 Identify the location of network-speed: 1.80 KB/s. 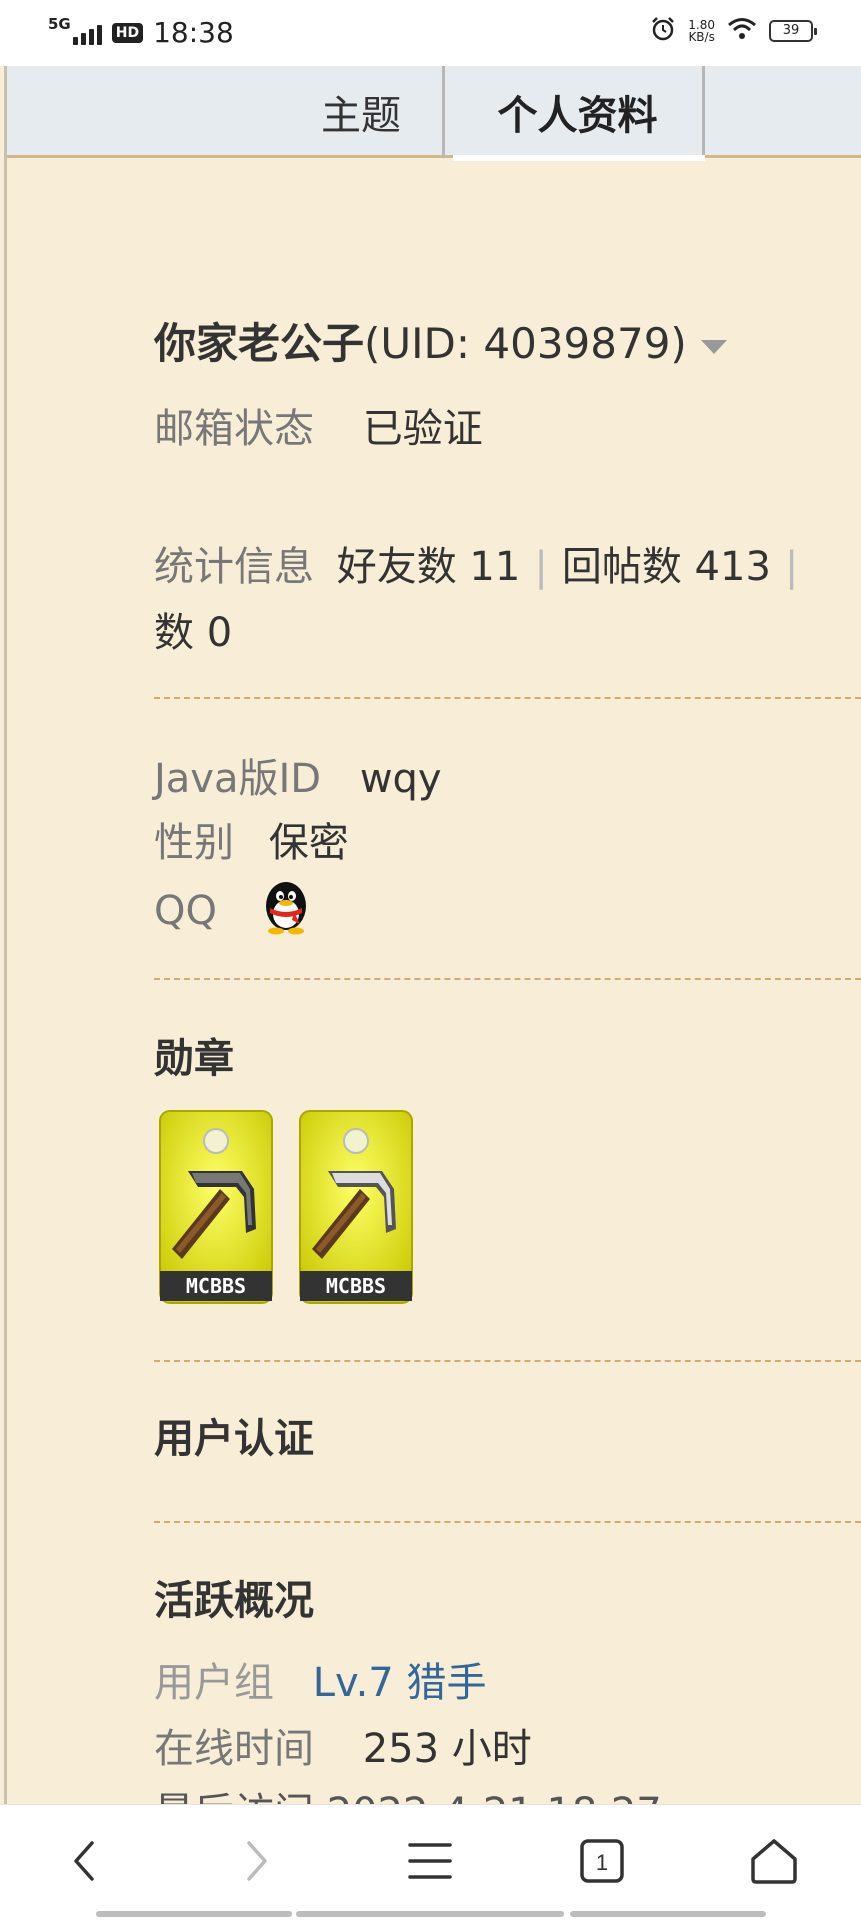
(701, 31).